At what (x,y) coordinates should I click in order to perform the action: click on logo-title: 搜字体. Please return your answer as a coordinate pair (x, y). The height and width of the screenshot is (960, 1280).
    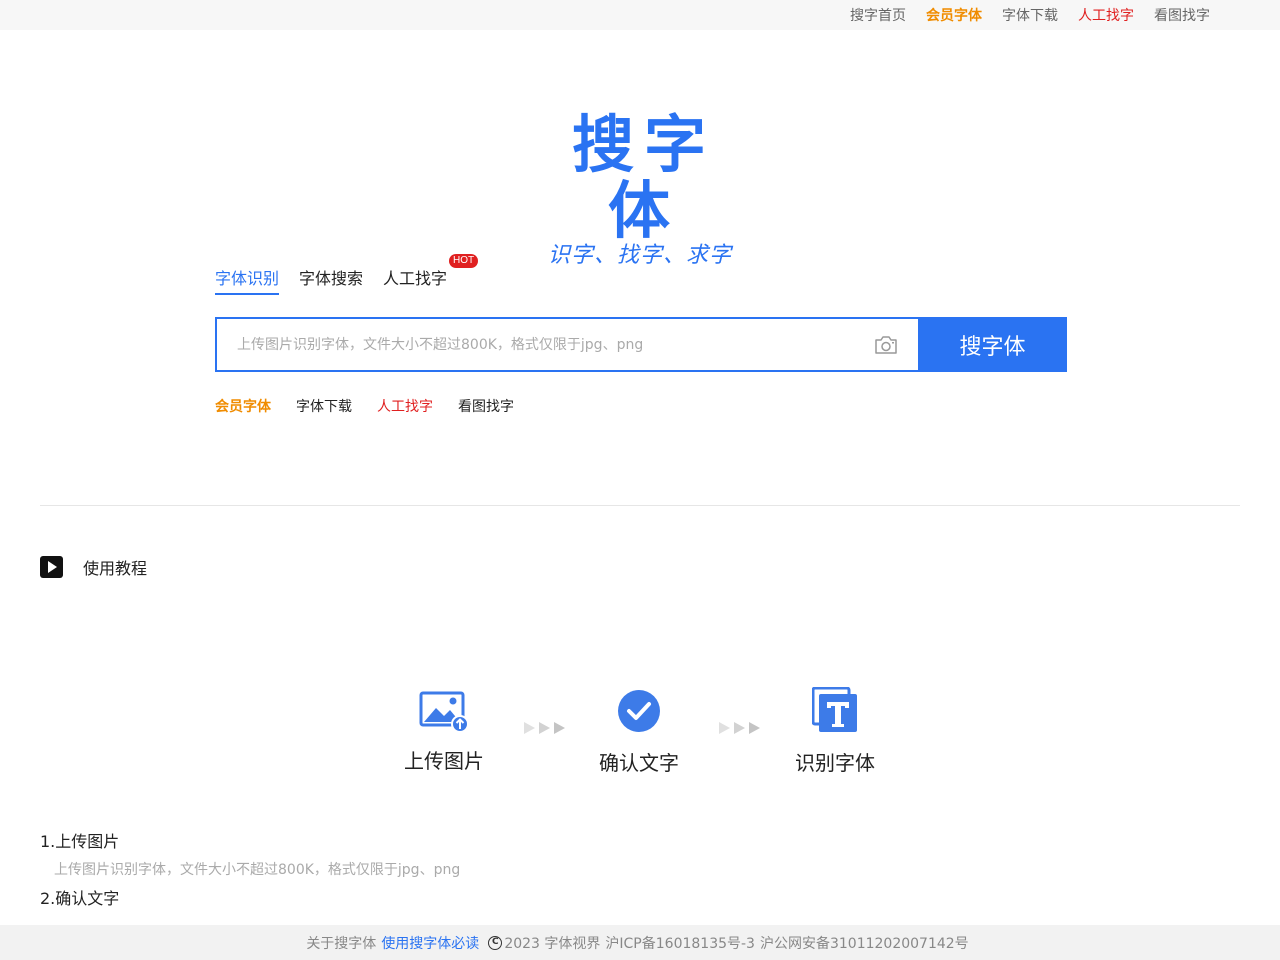
    Looking at the image, I should click on (643, 177).